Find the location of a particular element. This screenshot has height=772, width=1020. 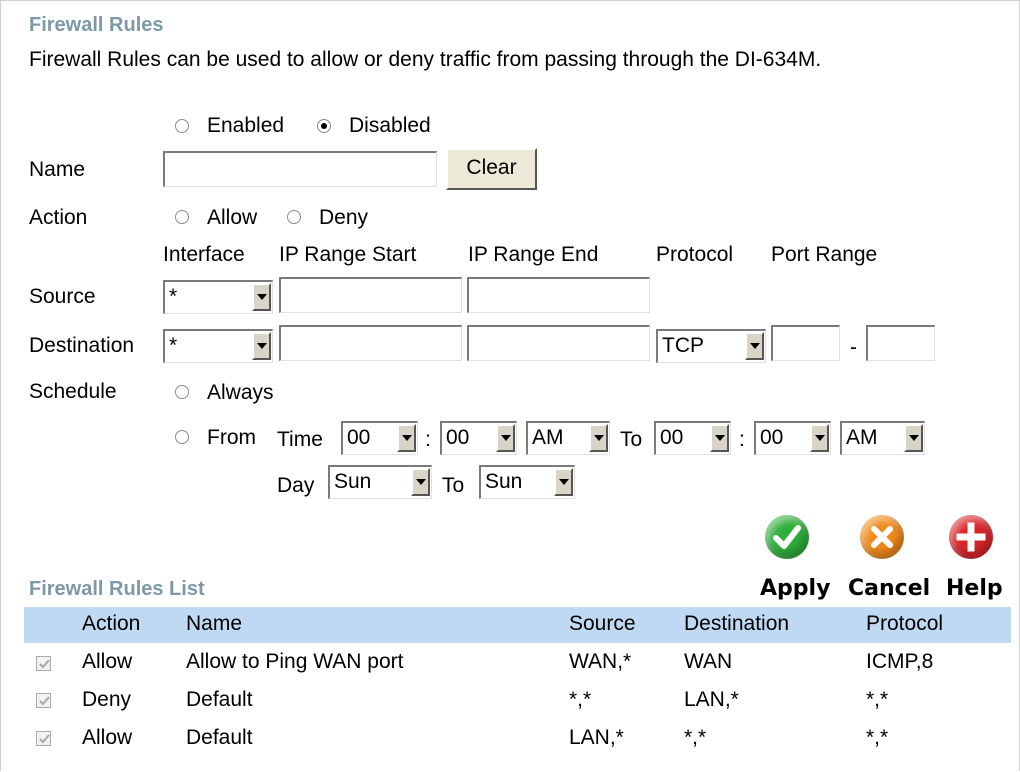

from-ampm-value: AM is located at coordinates (548, 437).